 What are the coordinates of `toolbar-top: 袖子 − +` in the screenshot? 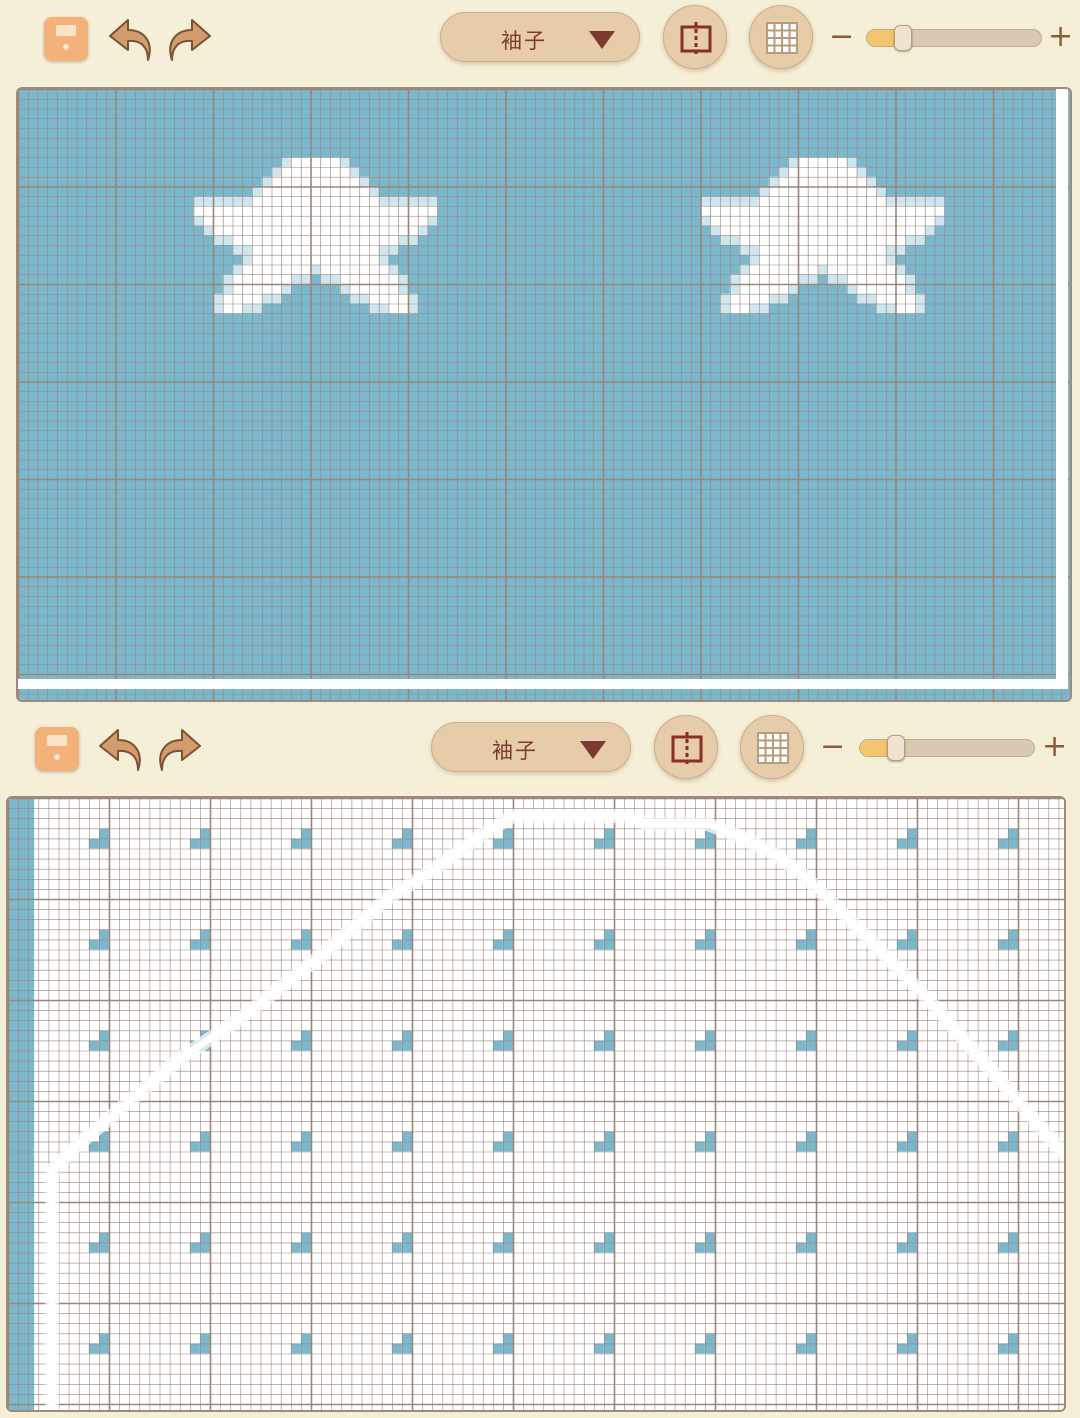 It's located at (540, 40).